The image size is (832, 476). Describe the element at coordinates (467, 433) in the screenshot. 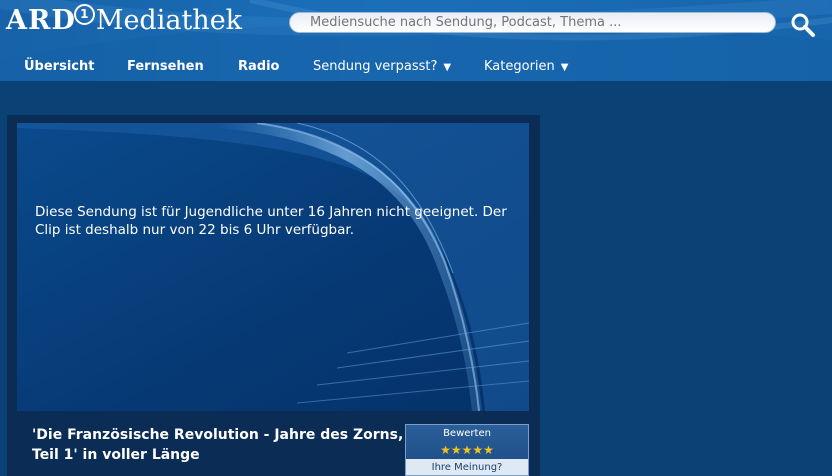

I see `rating-title: Bewerten` at that location.